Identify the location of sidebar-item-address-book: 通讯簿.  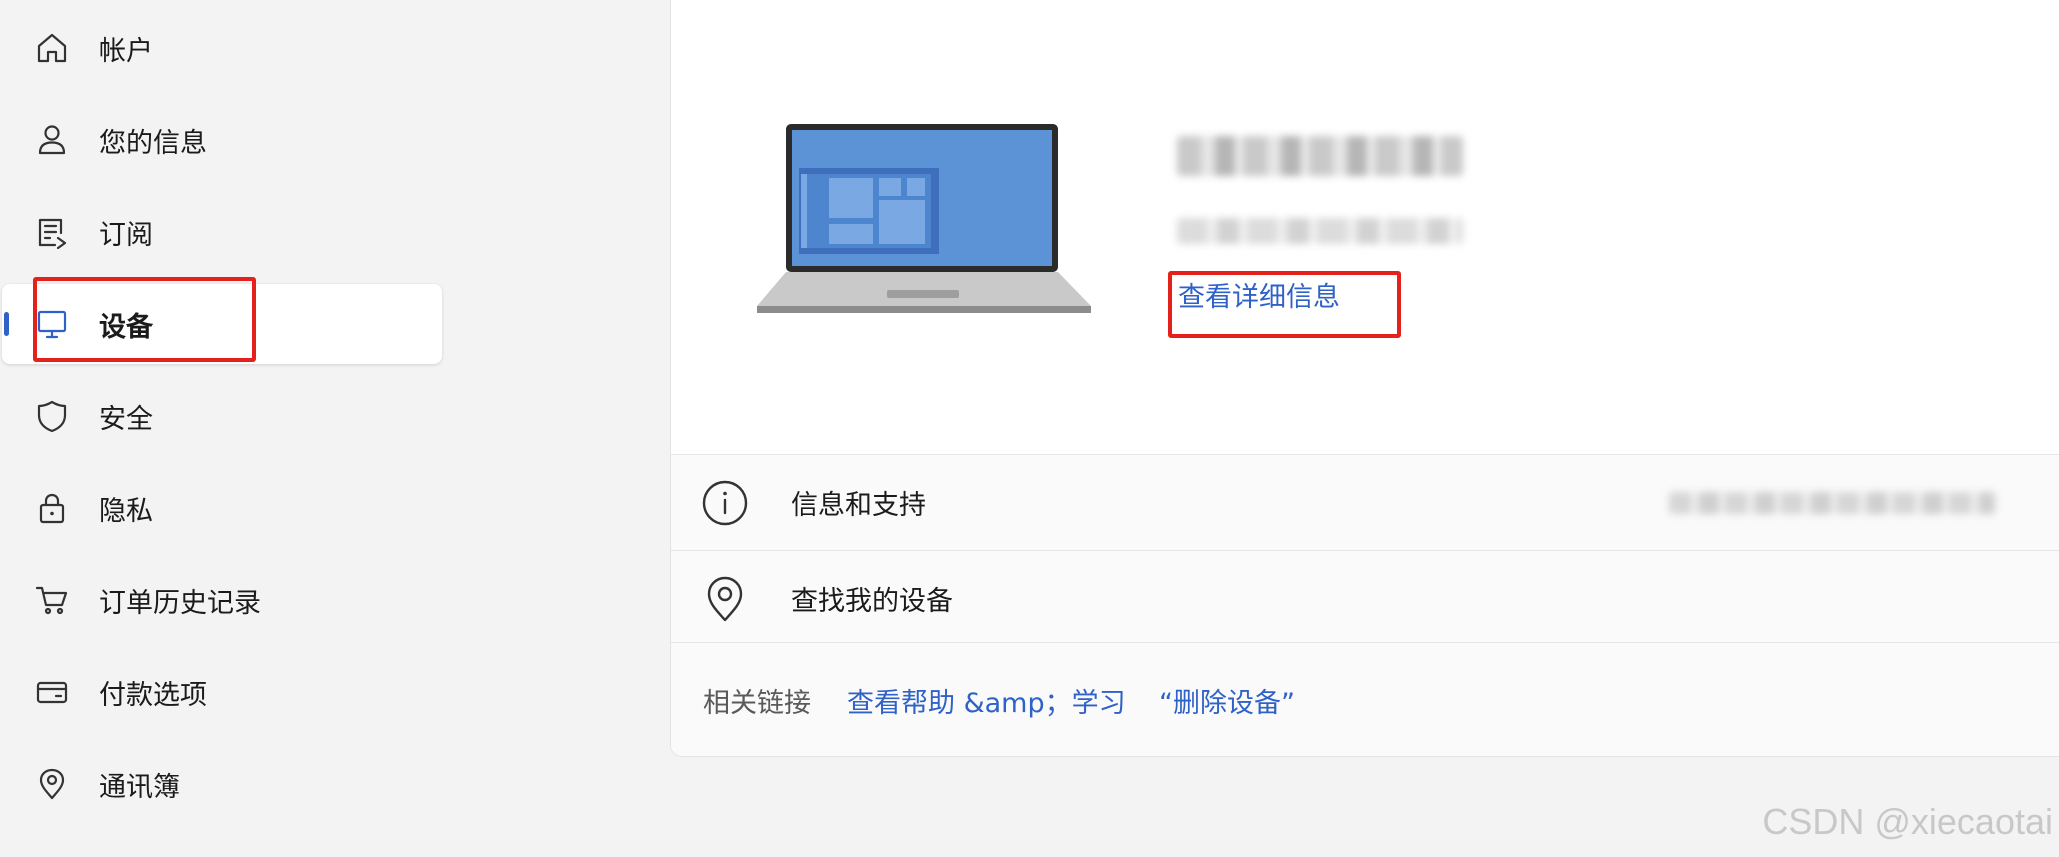
(222, 784).